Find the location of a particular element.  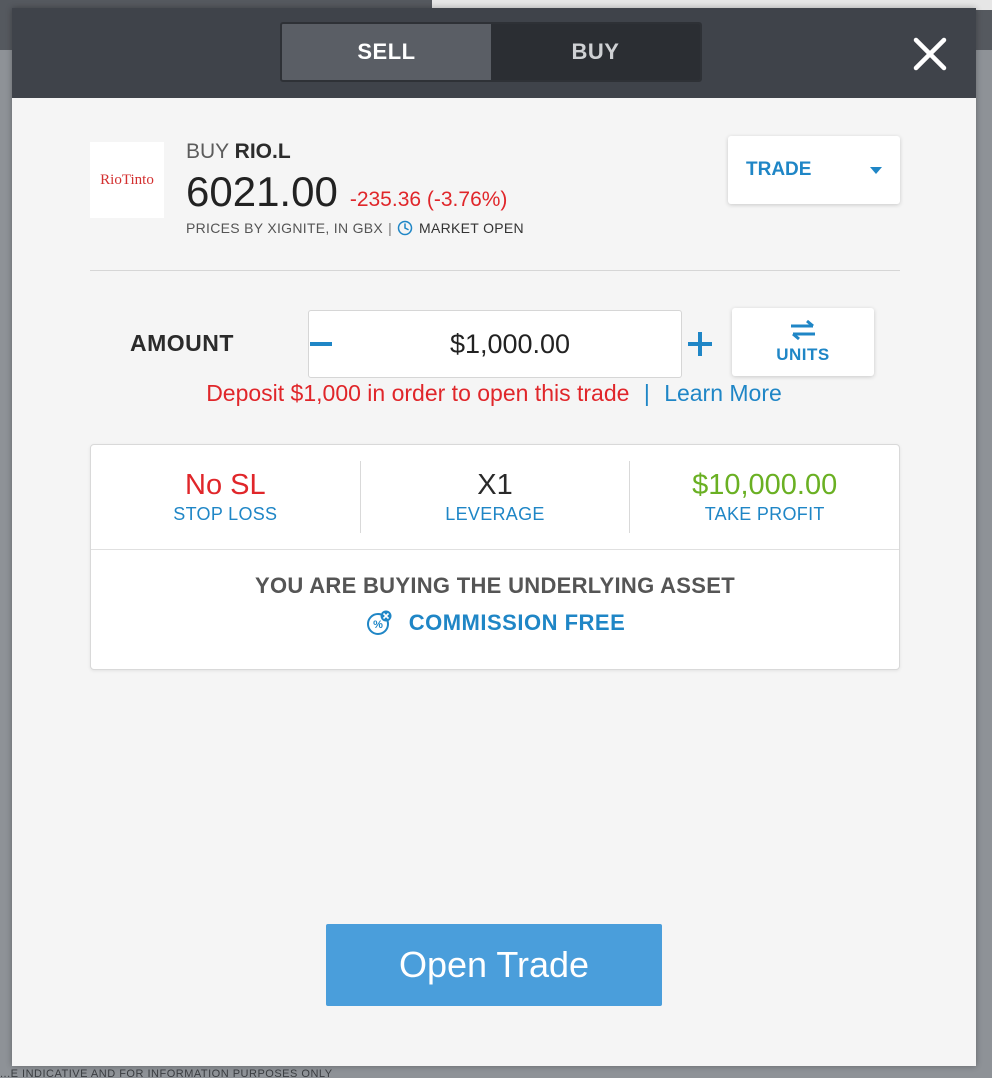

take-profit-label: TAKE PROFIT is located at coordinates (764, 514).